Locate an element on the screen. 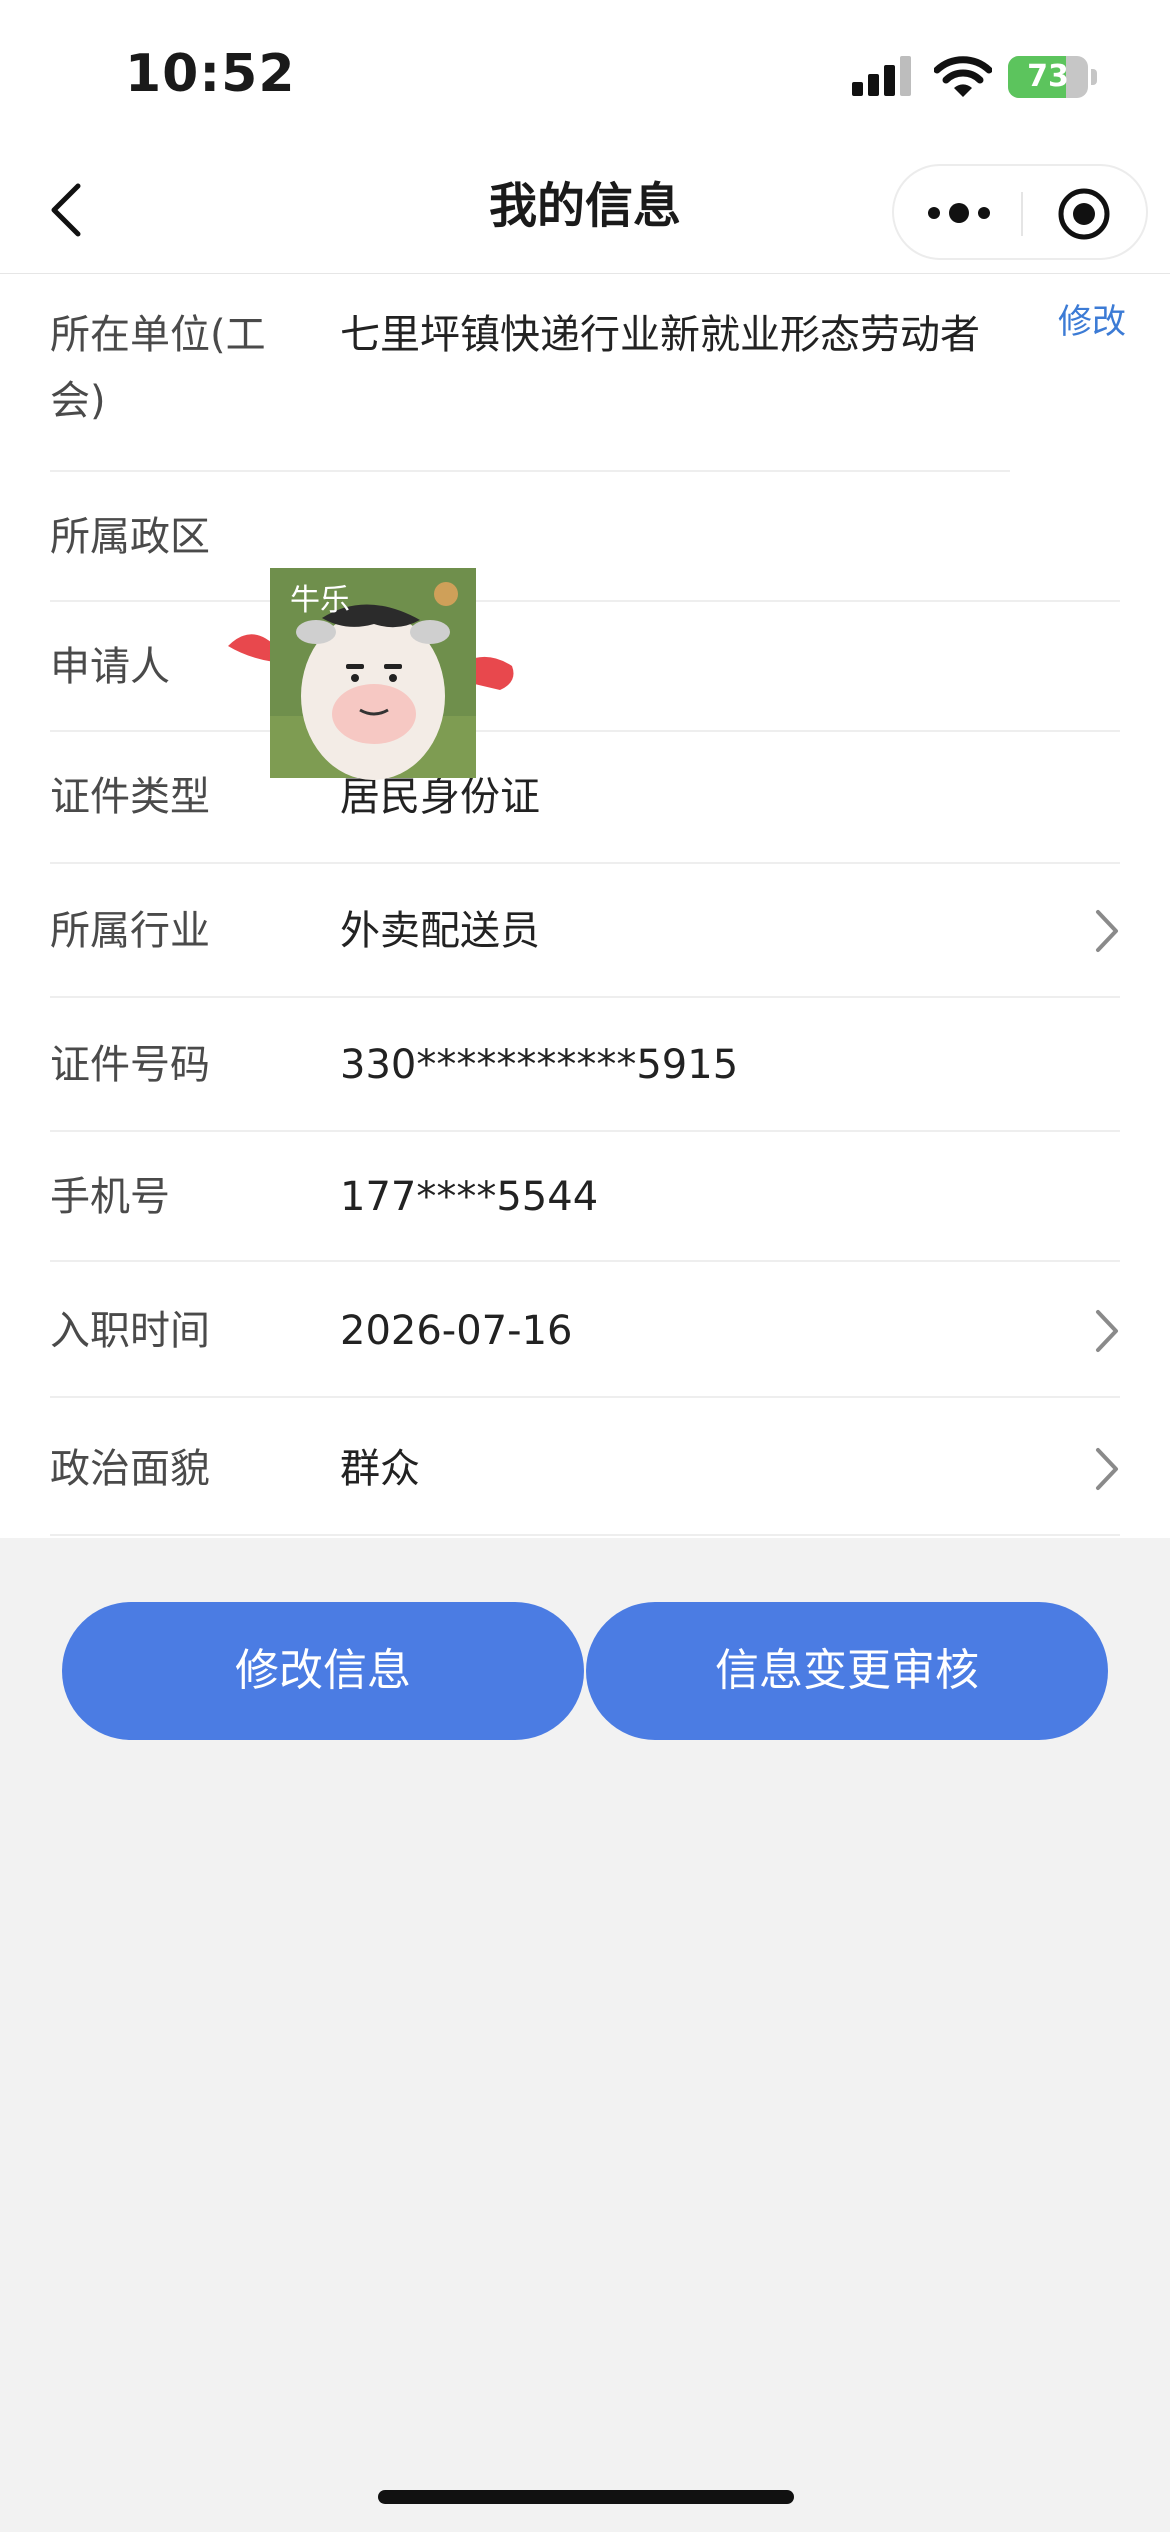  status-bar: 10:52 73 is located at coordinates (585, 75).